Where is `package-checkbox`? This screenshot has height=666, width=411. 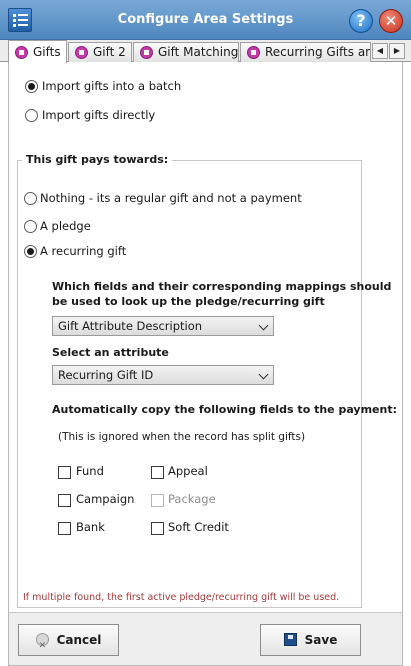 package-checkbox is located at coordinates (157, 500).